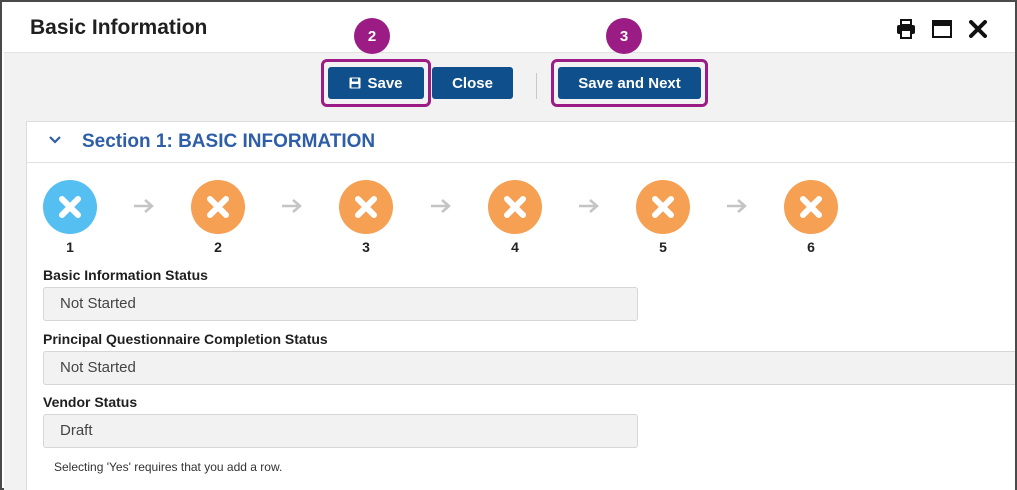 The width and height of the screenshot is (1017, 490). I want to click on callout-badge-3: 3, so click(624, 36).